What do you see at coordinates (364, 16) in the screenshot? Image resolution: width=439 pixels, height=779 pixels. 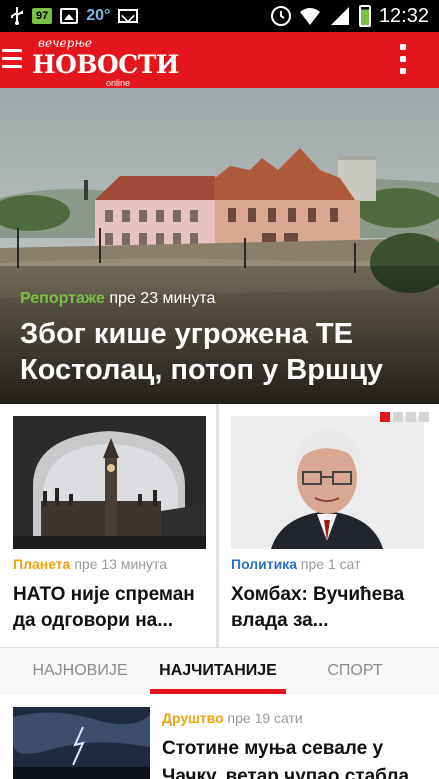 I see `battery-icon` at bounding box center [364, 16].